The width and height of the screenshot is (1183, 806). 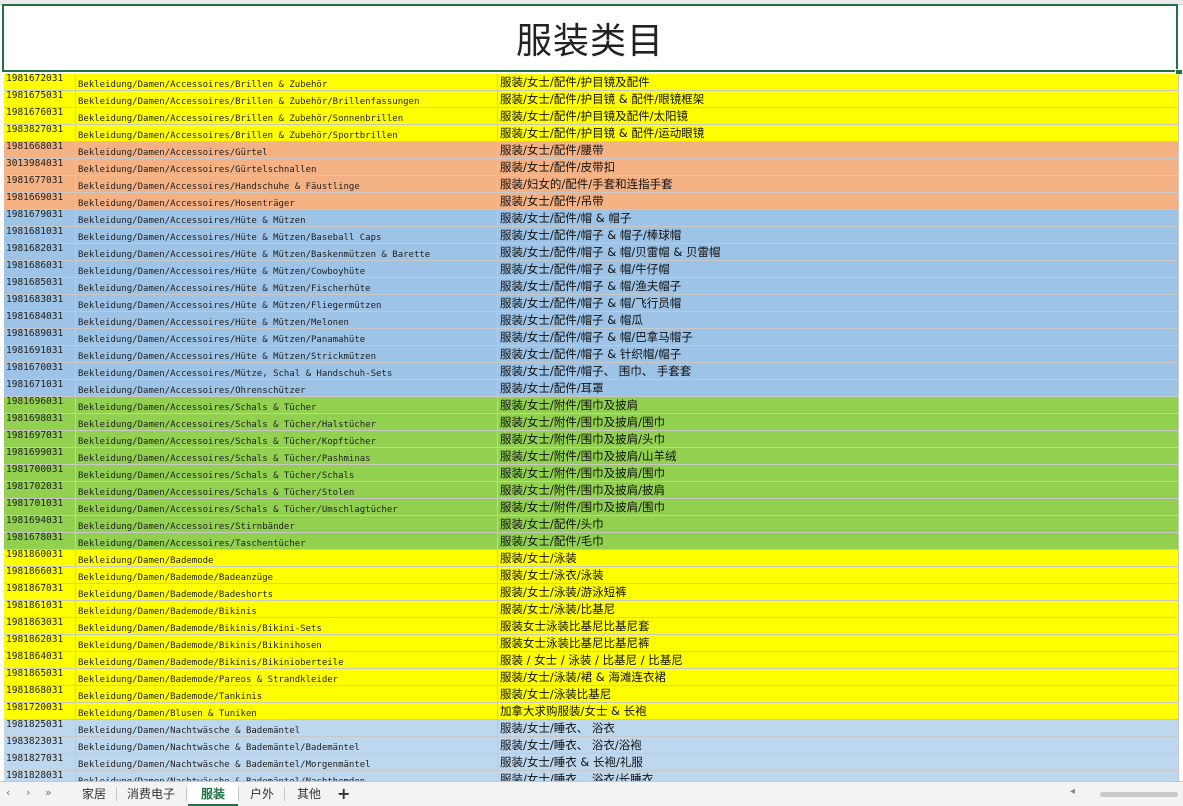 I want to click on category-id-cell: 1981699031, so click(x=40, y=456).